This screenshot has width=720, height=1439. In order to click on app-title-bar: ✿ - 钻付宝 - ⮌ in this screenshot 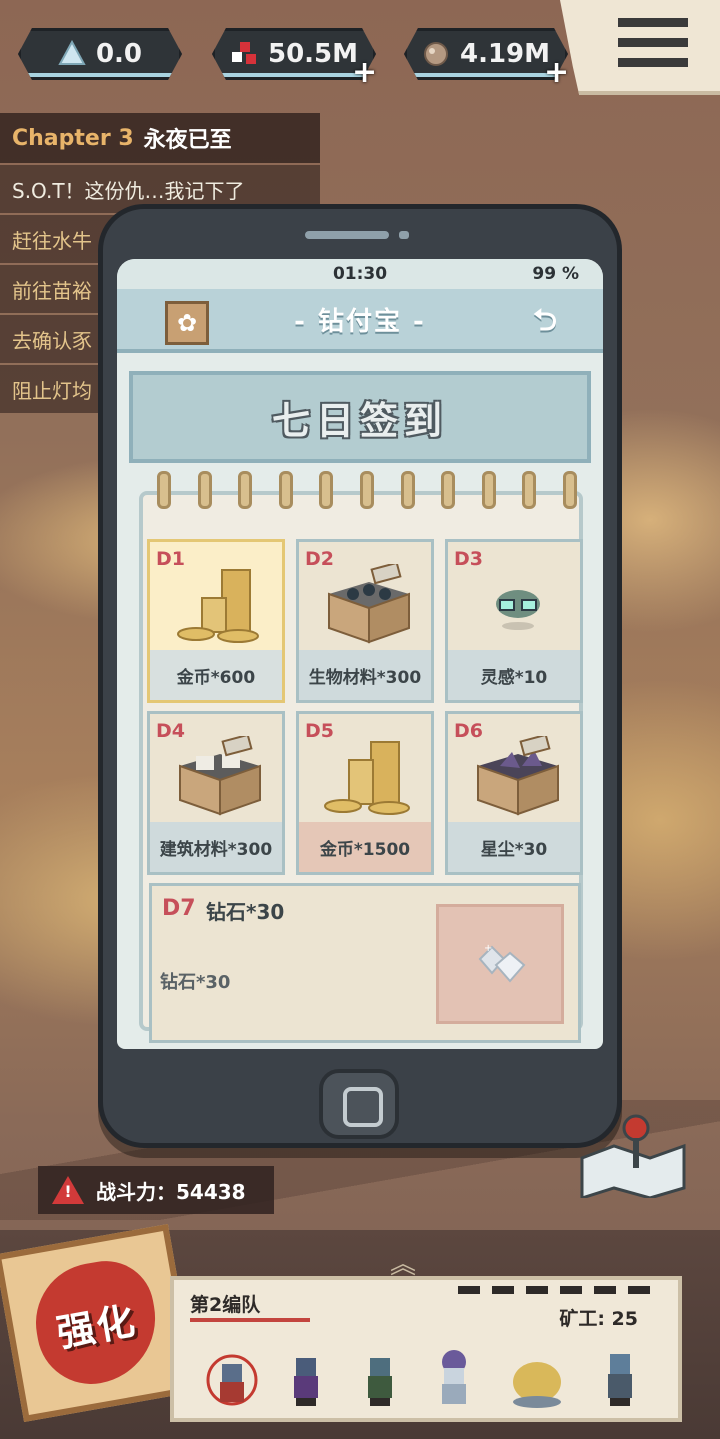, I will do `click(360, 321)`.